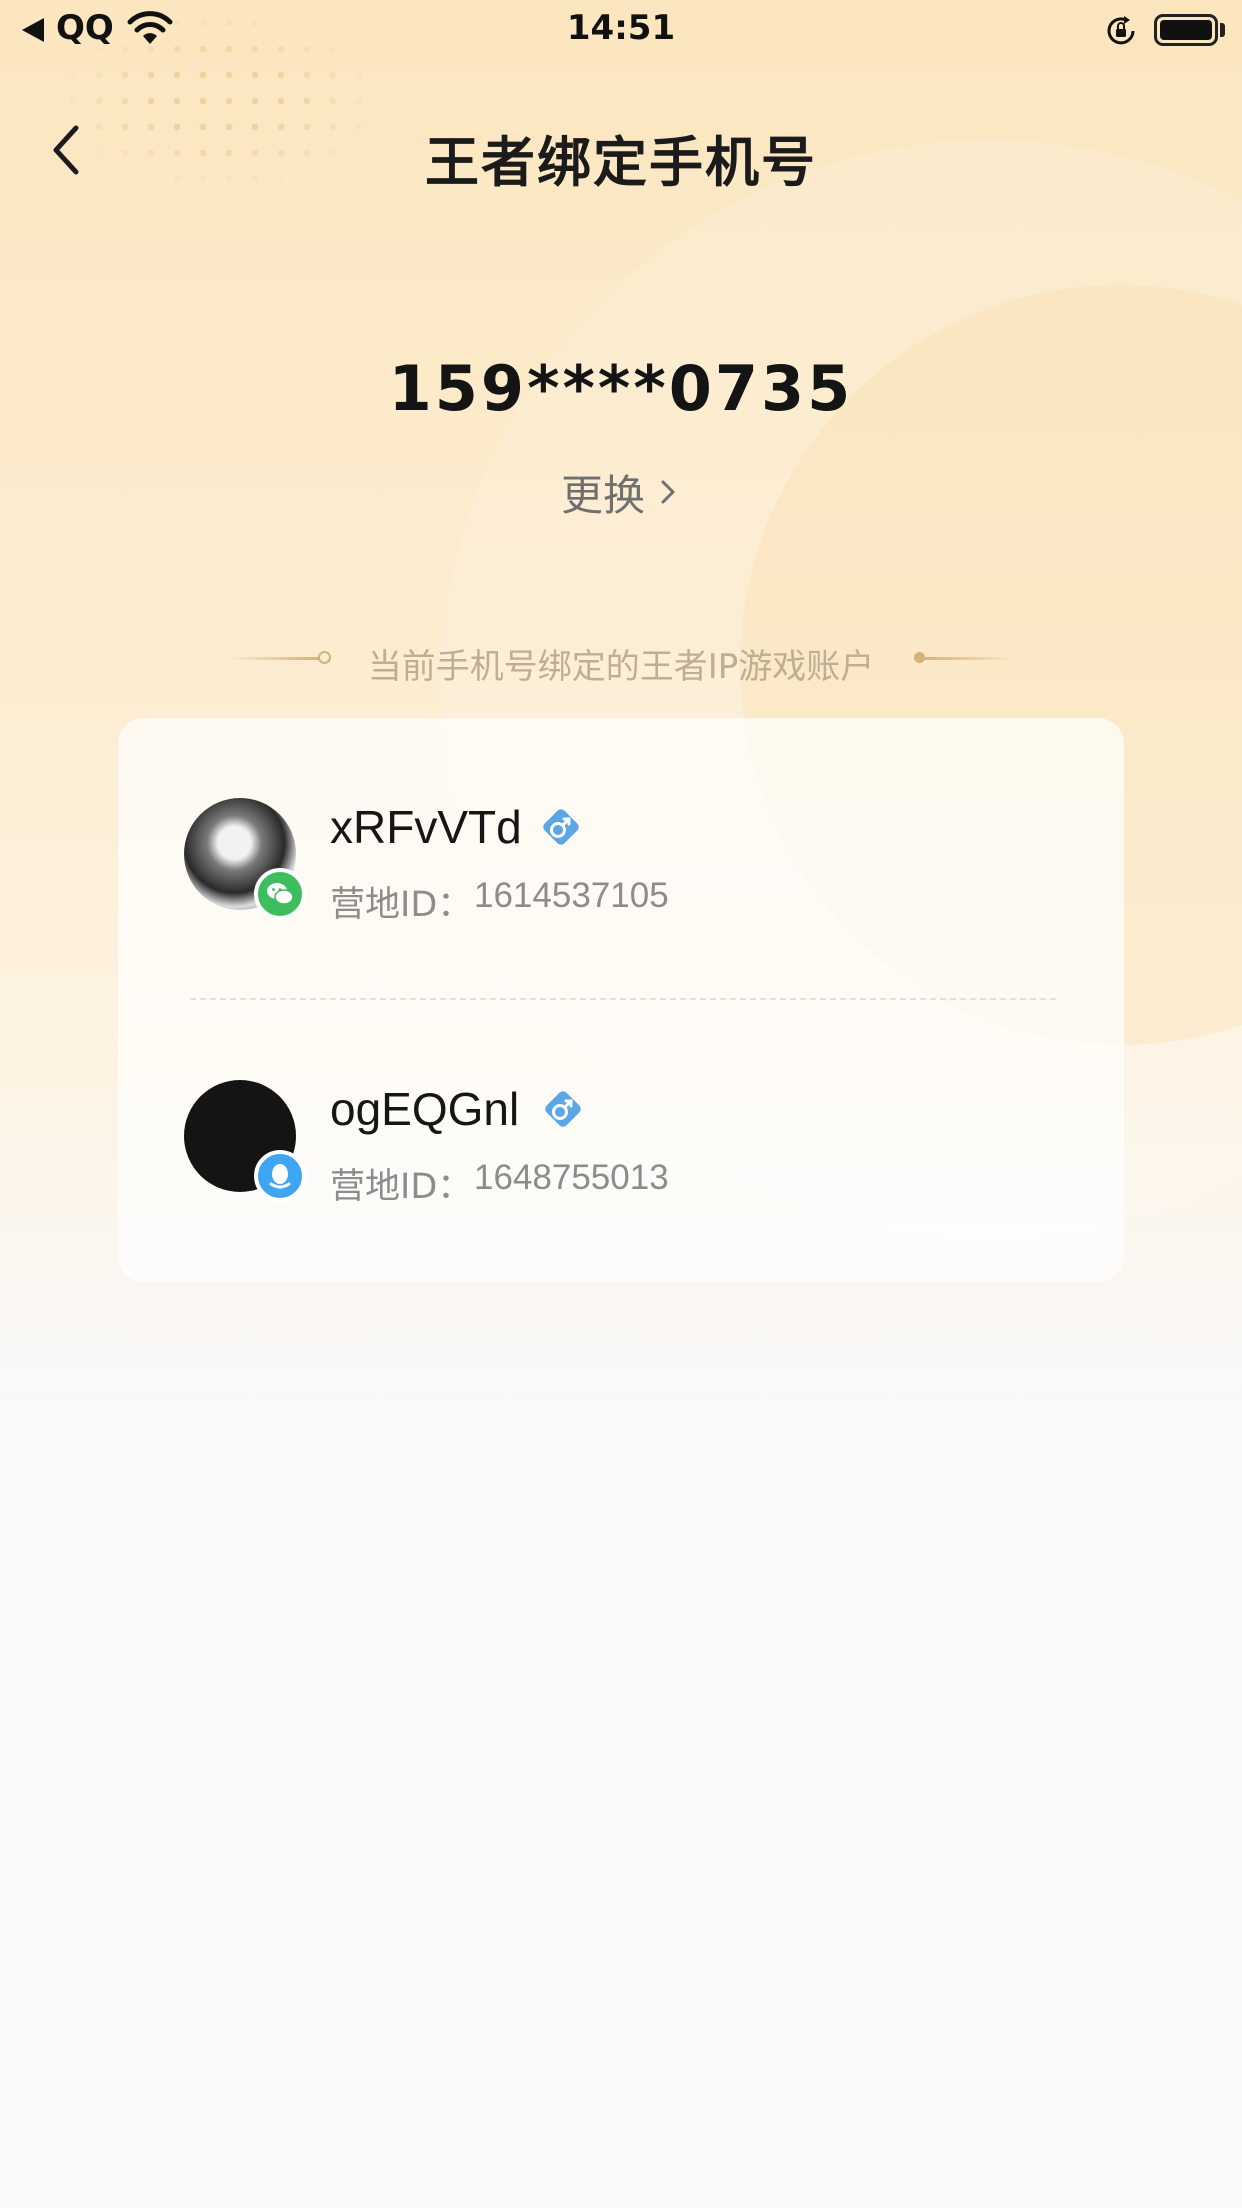  I want to click on section-title: 当前手机号绑定的王者IP游戏账户, so click(621, 667).